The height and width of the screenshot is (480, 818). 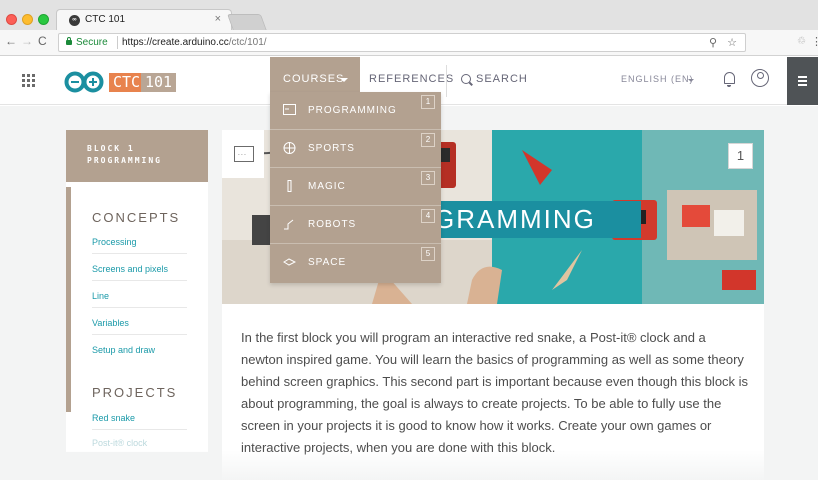 I want to click on dropdown-label: ROBOTS, so click(x=332, y=224).